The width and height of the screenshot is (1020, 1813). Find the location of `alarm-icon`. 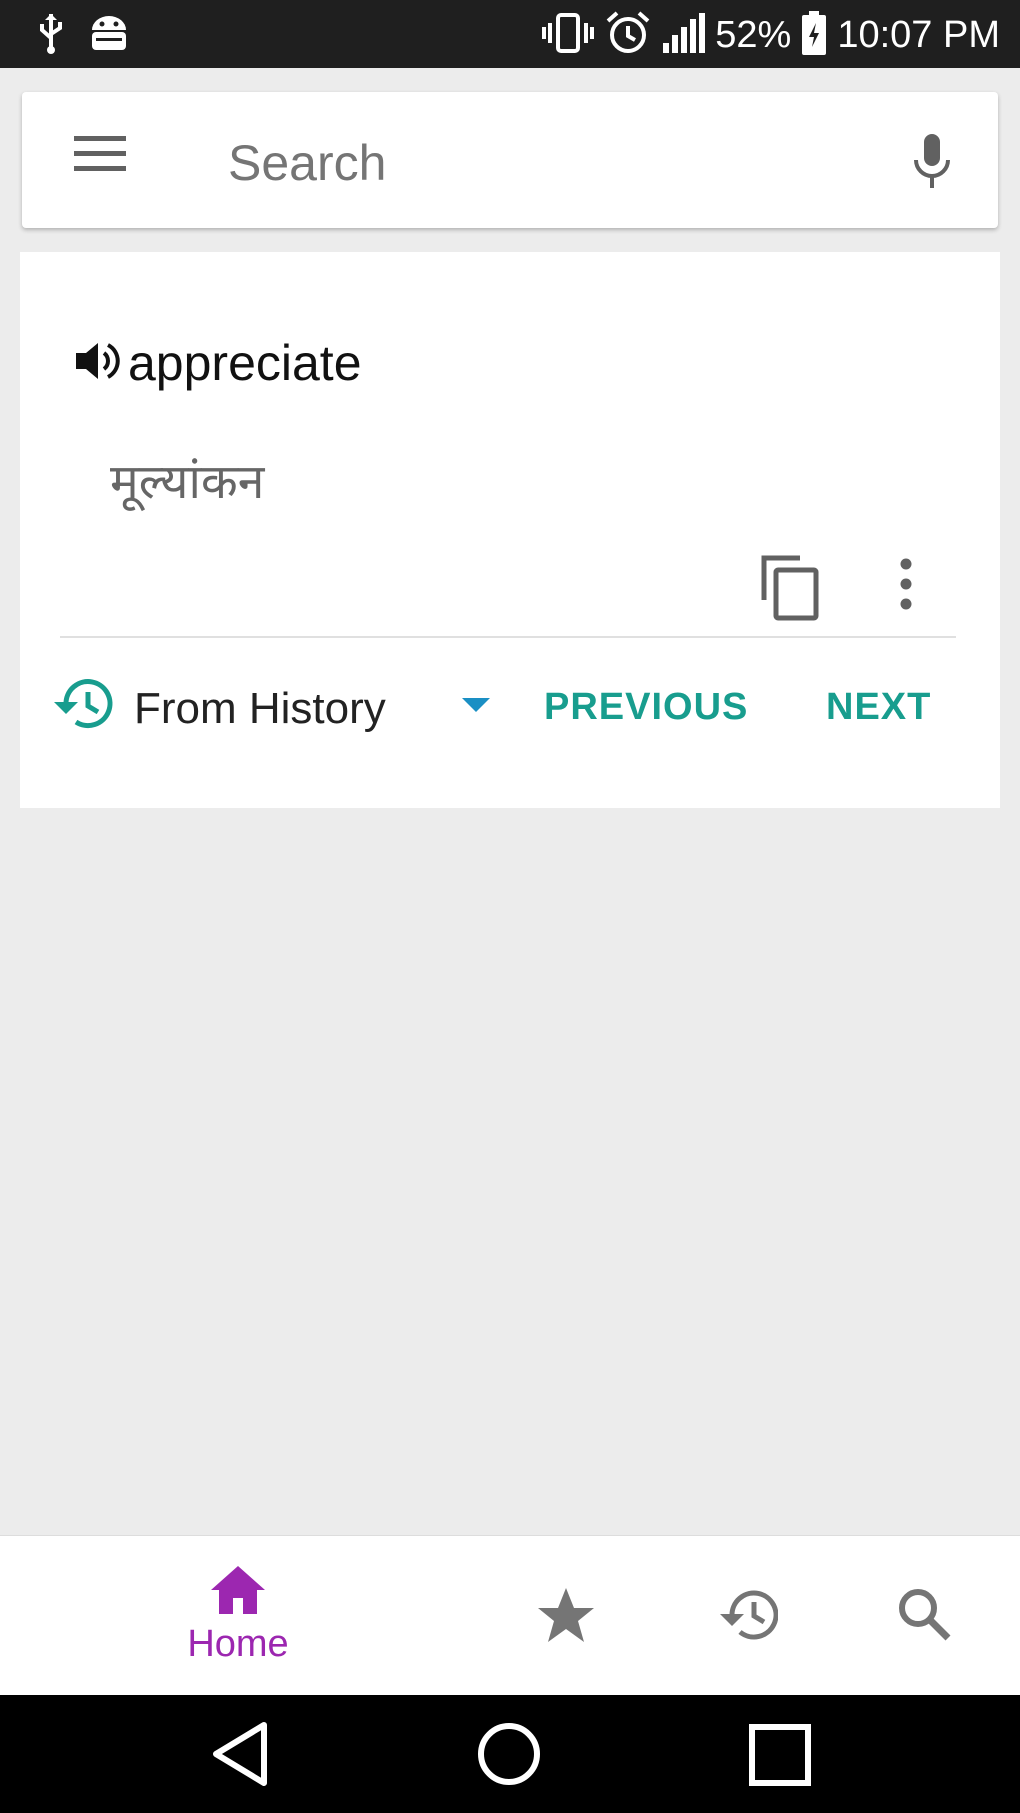

alarm-icon is located at coordinates (628, 35).